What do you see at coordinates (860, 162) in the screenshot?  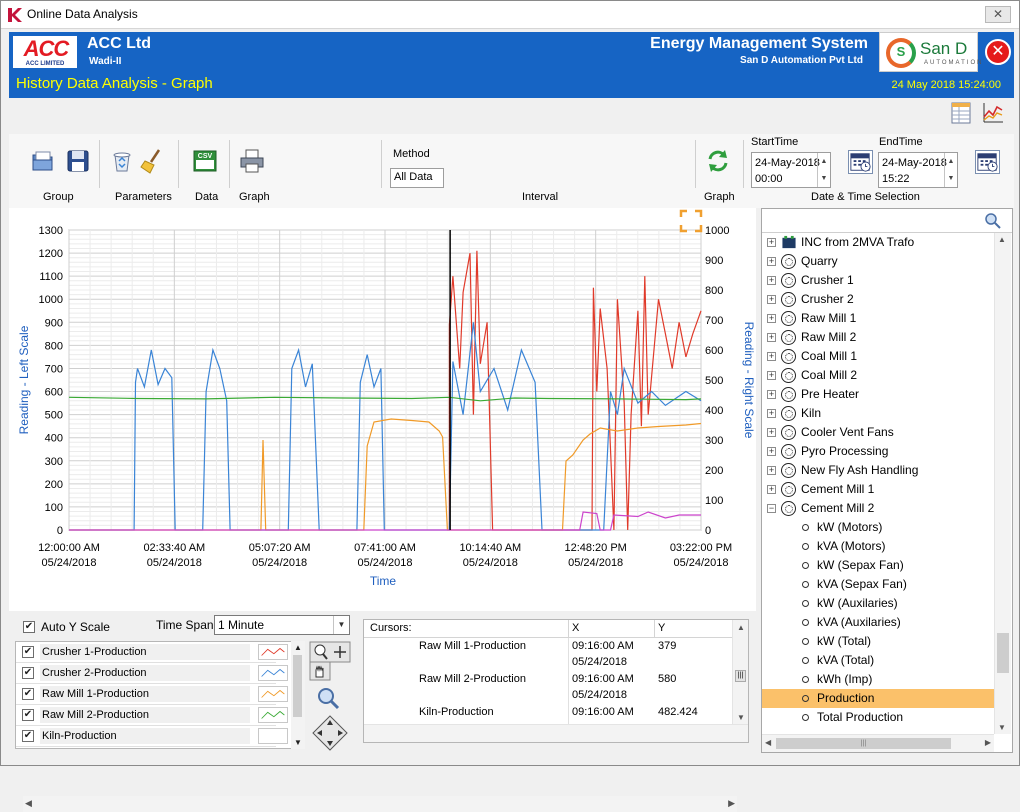 I see `start-calendar-icon` at bounding box center [860, 162].